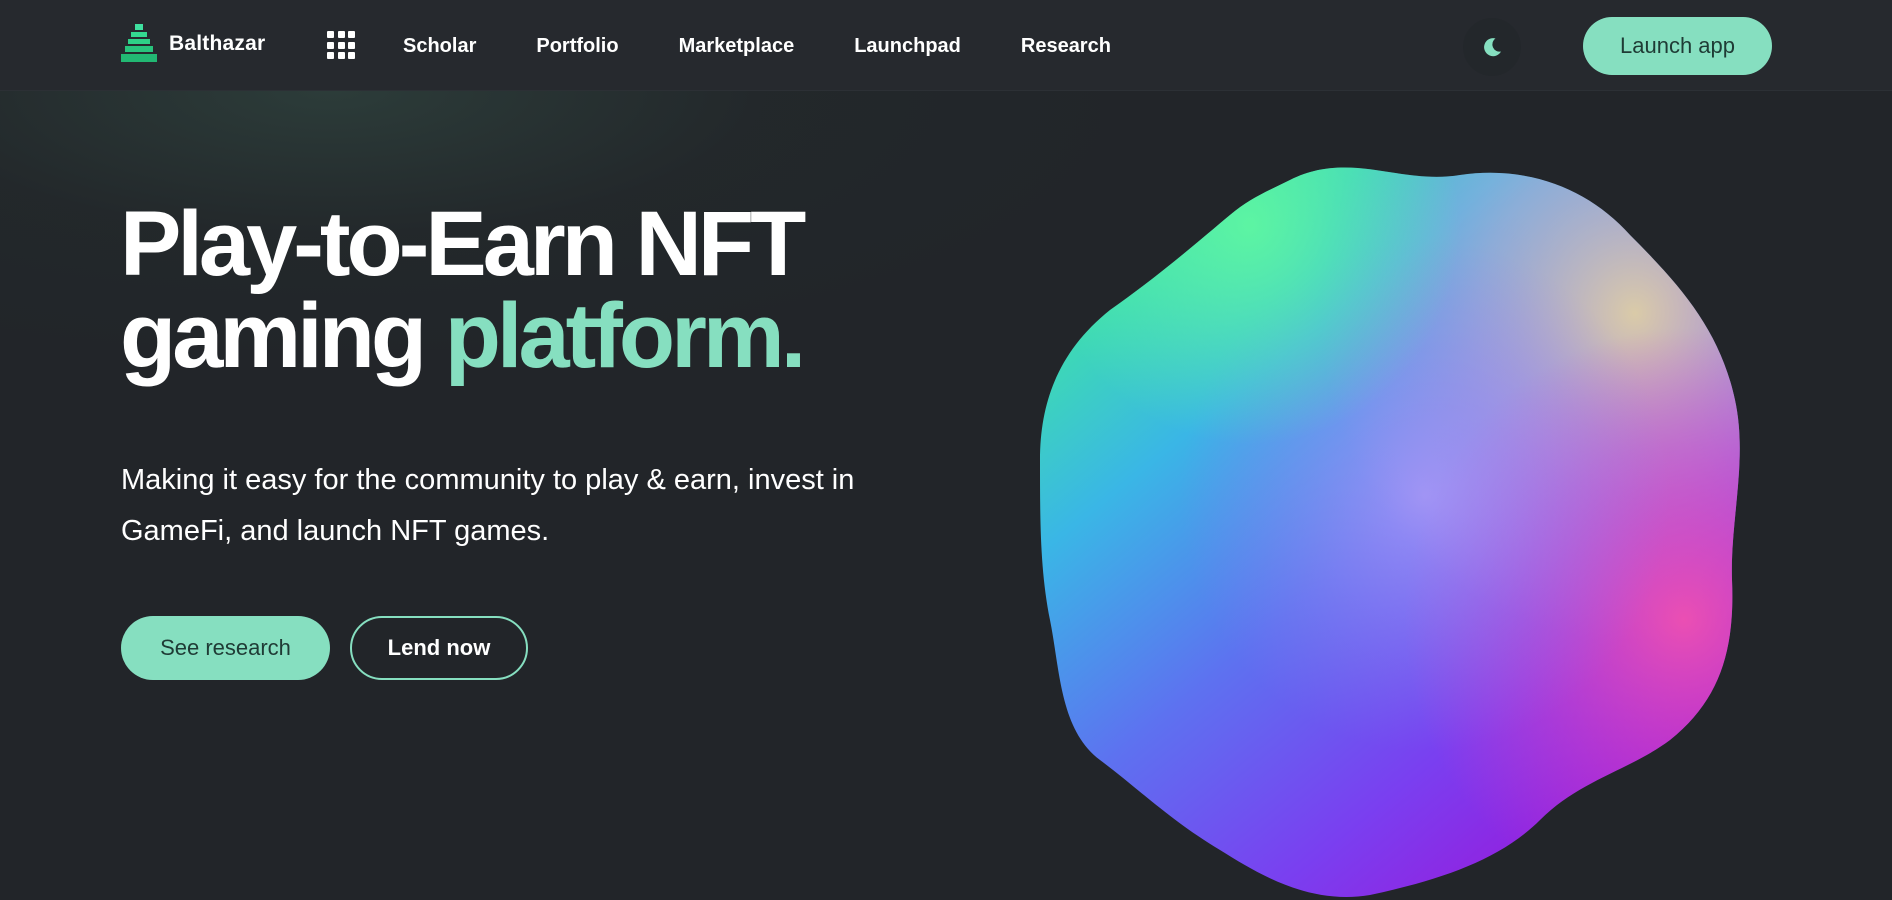  I want to click on brand-name: Balthazar, so click(217, 43).